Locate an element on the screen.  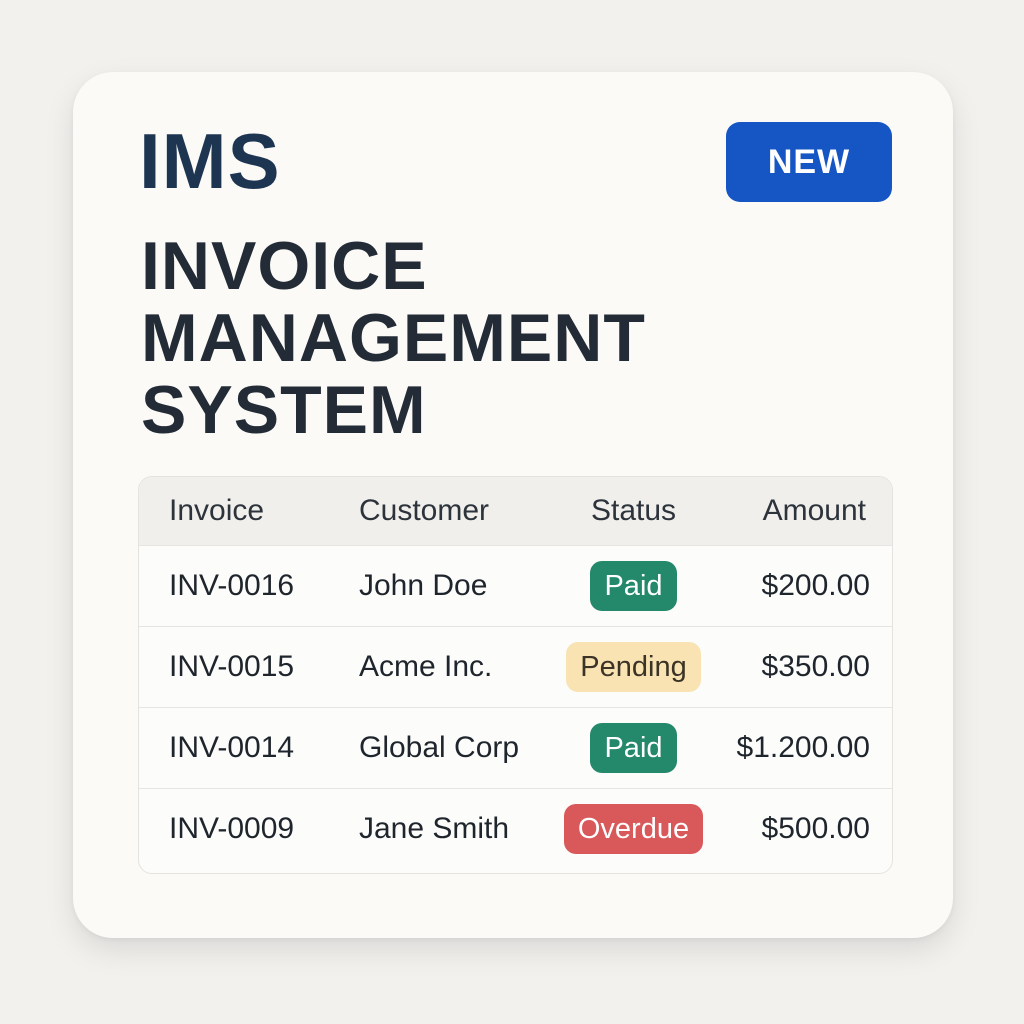
new-button: NEW is located at coordinates (809, 162).